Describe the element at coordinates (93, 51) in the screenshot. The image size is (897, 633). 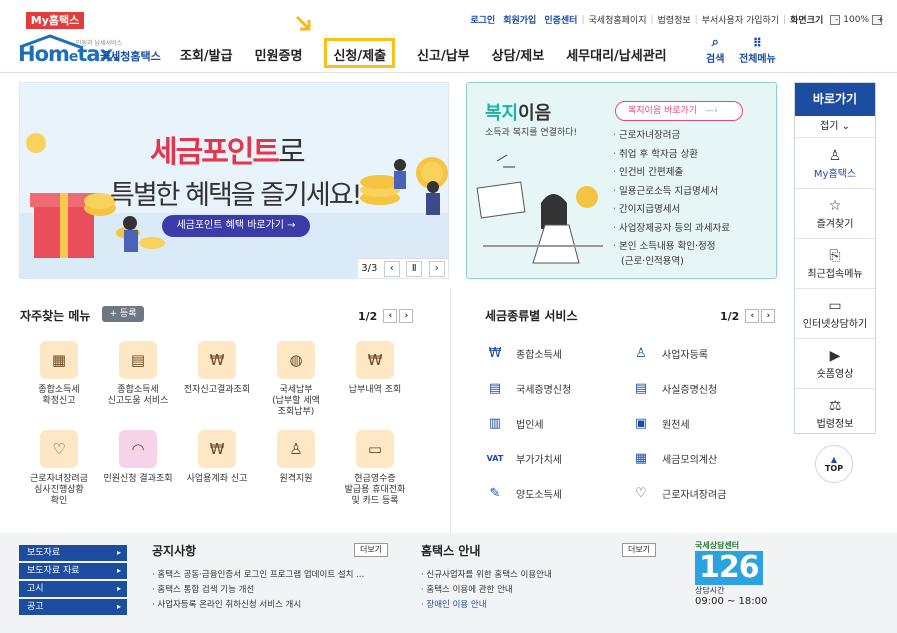
I see `hometax-logo: 민원과 납세서비스 Hometax. 국세청홈택스` at that location.